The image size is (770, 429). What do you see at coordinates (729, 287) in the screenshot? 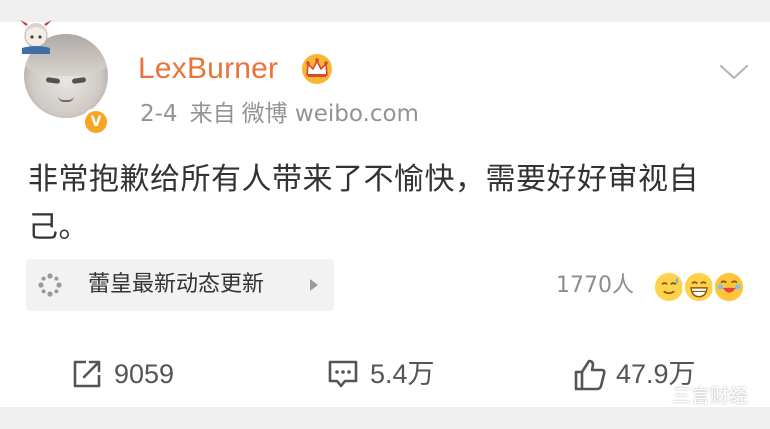
I see `laugh-cry-emoji-icon` at bounding box center [729, 287].